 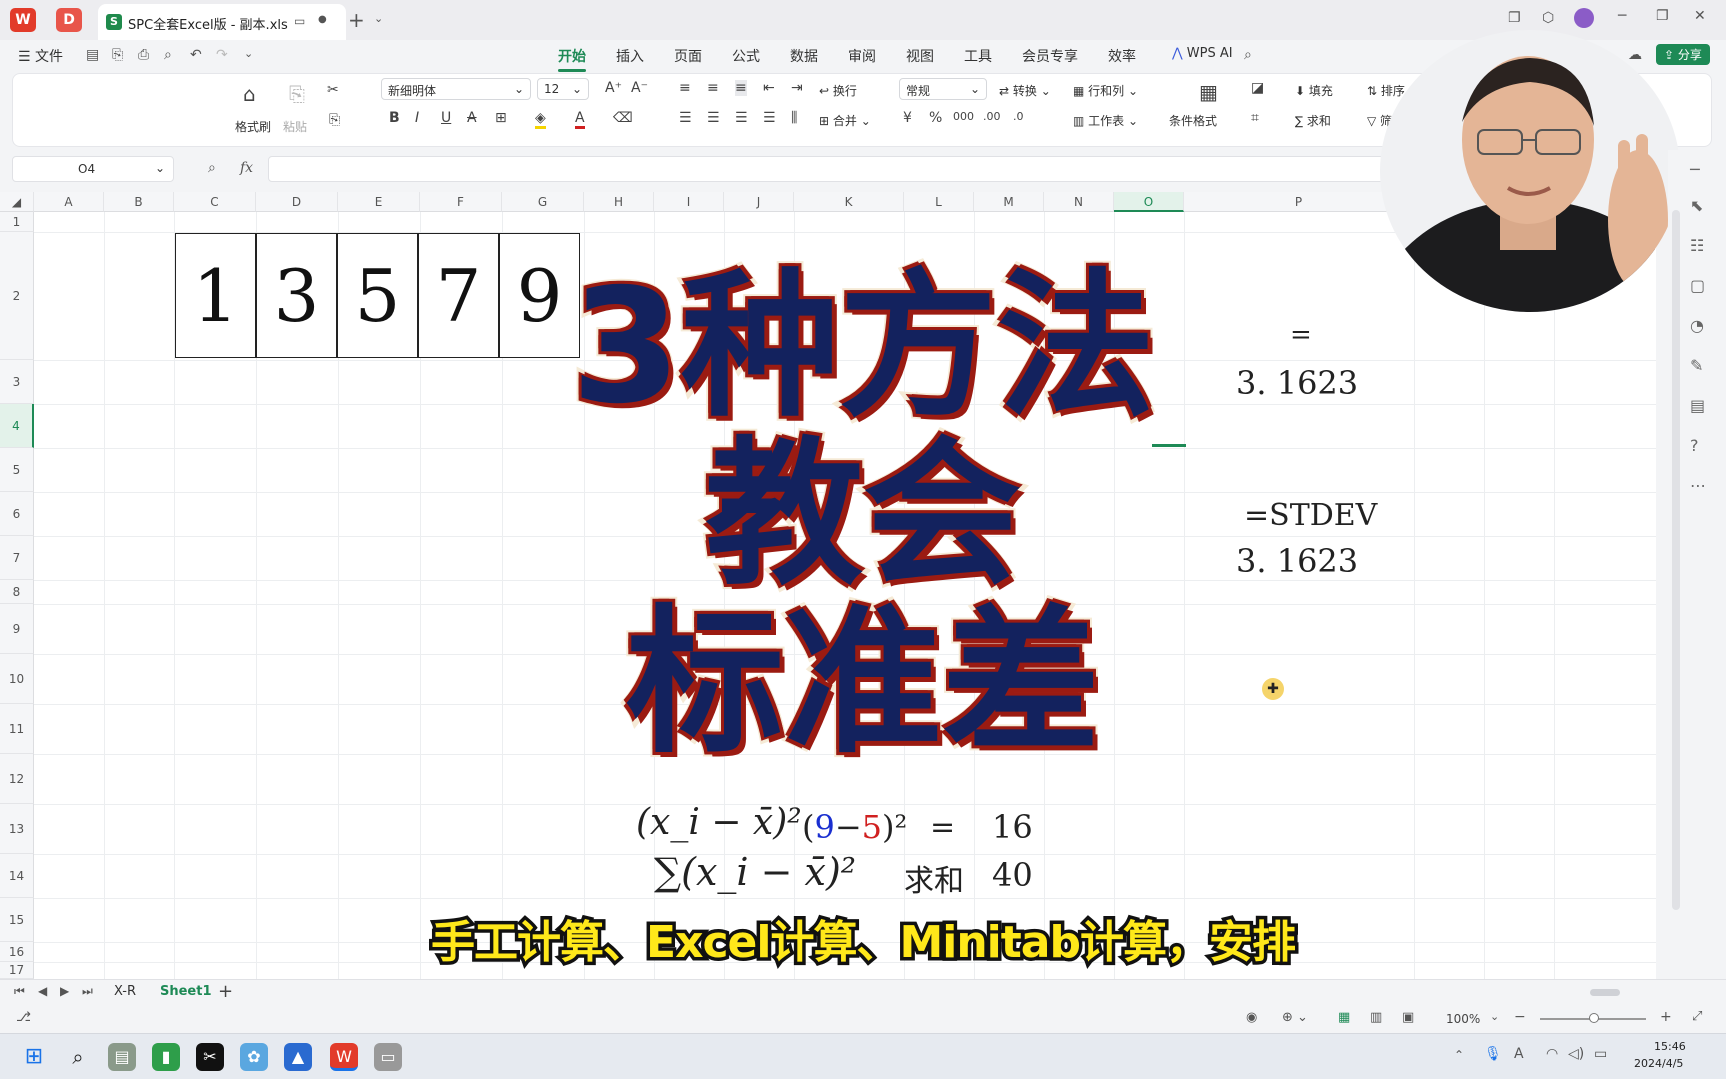 I want to click on sheet-tab-active: Sheet1, so click(x=186, y=991).